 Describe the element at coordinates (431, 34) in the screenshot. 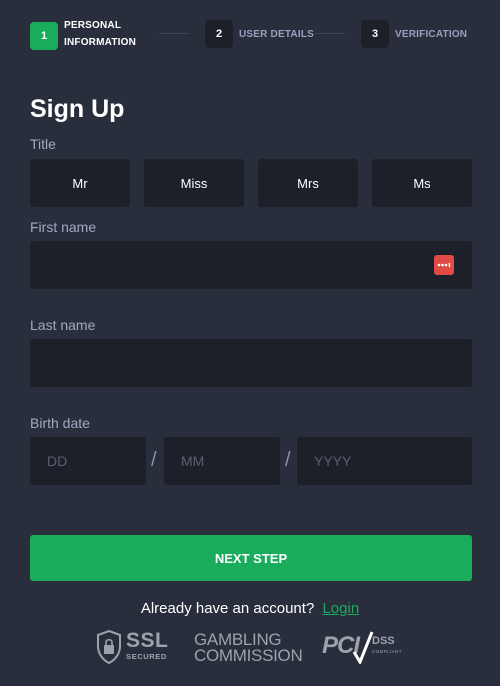

I see `step-label: Verification` at that location.